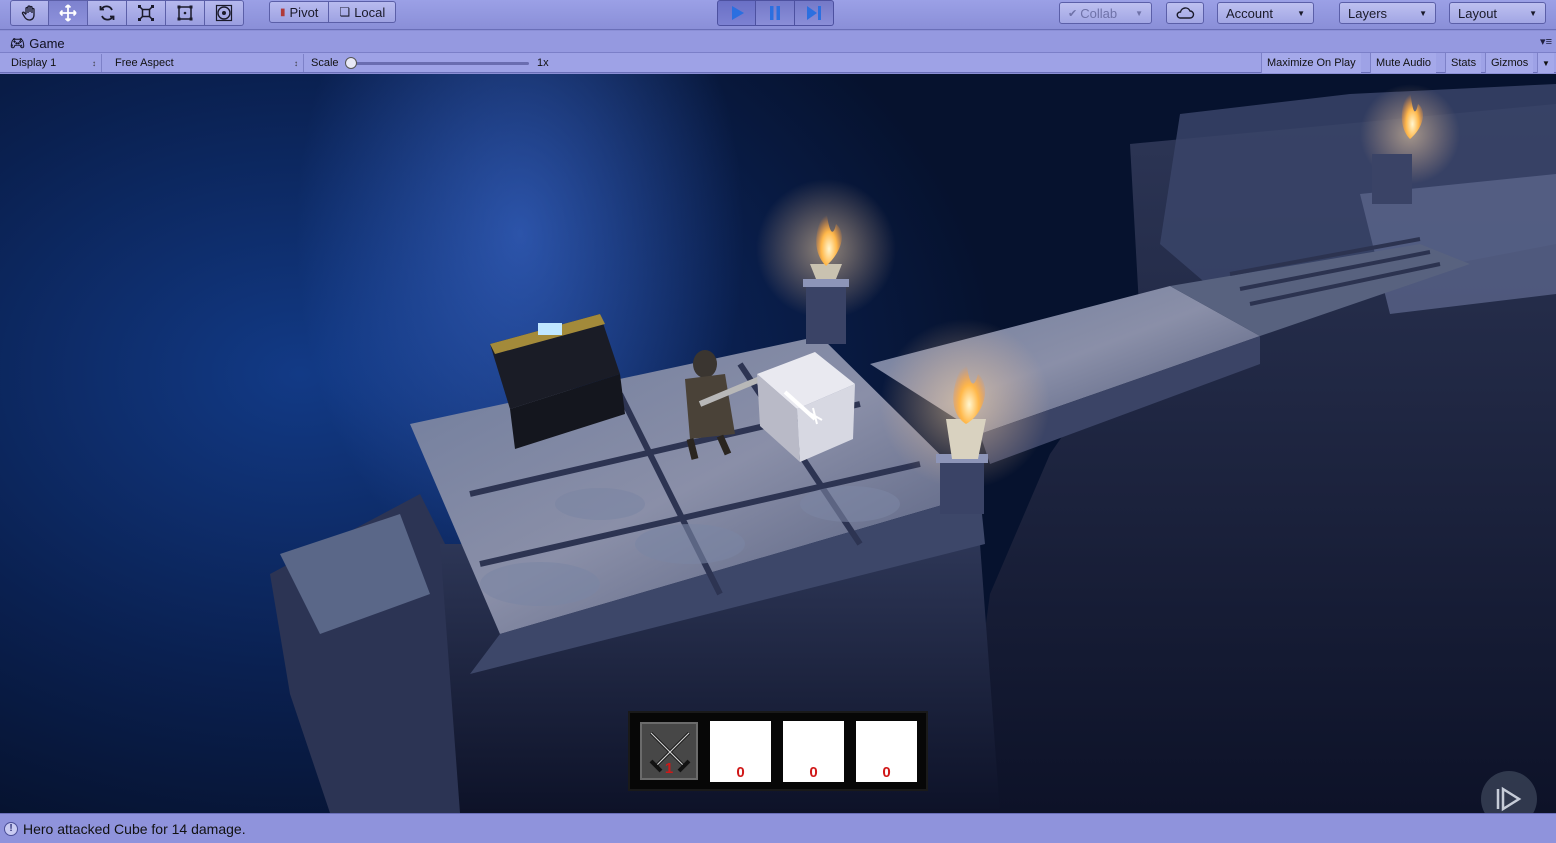 Image resolution: width=1556 pixels, height=843 pixels. I want to click on move-tool-button, so click(68, 13).